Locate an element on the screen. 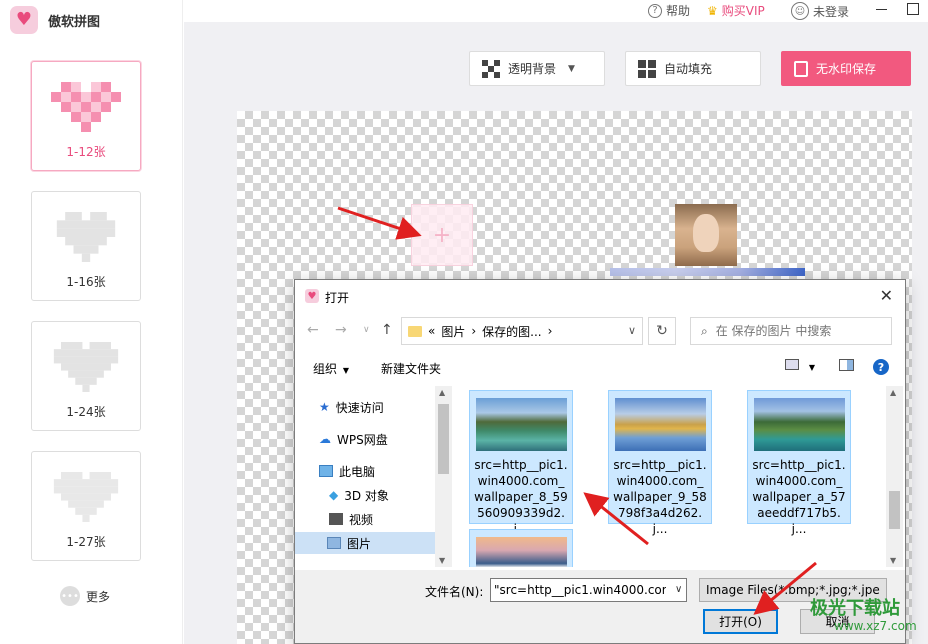  new-folder-button: 新建文件夹 is located at coordinates (411, 368).